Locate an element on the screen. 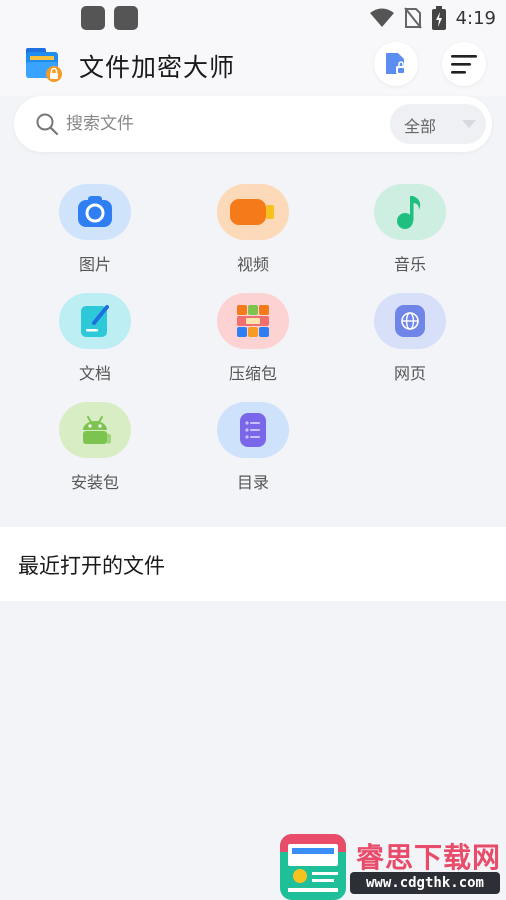 Image resolution: width=506 pixels, height=900 pixels. video-icon is located at coordinates (253, 212).